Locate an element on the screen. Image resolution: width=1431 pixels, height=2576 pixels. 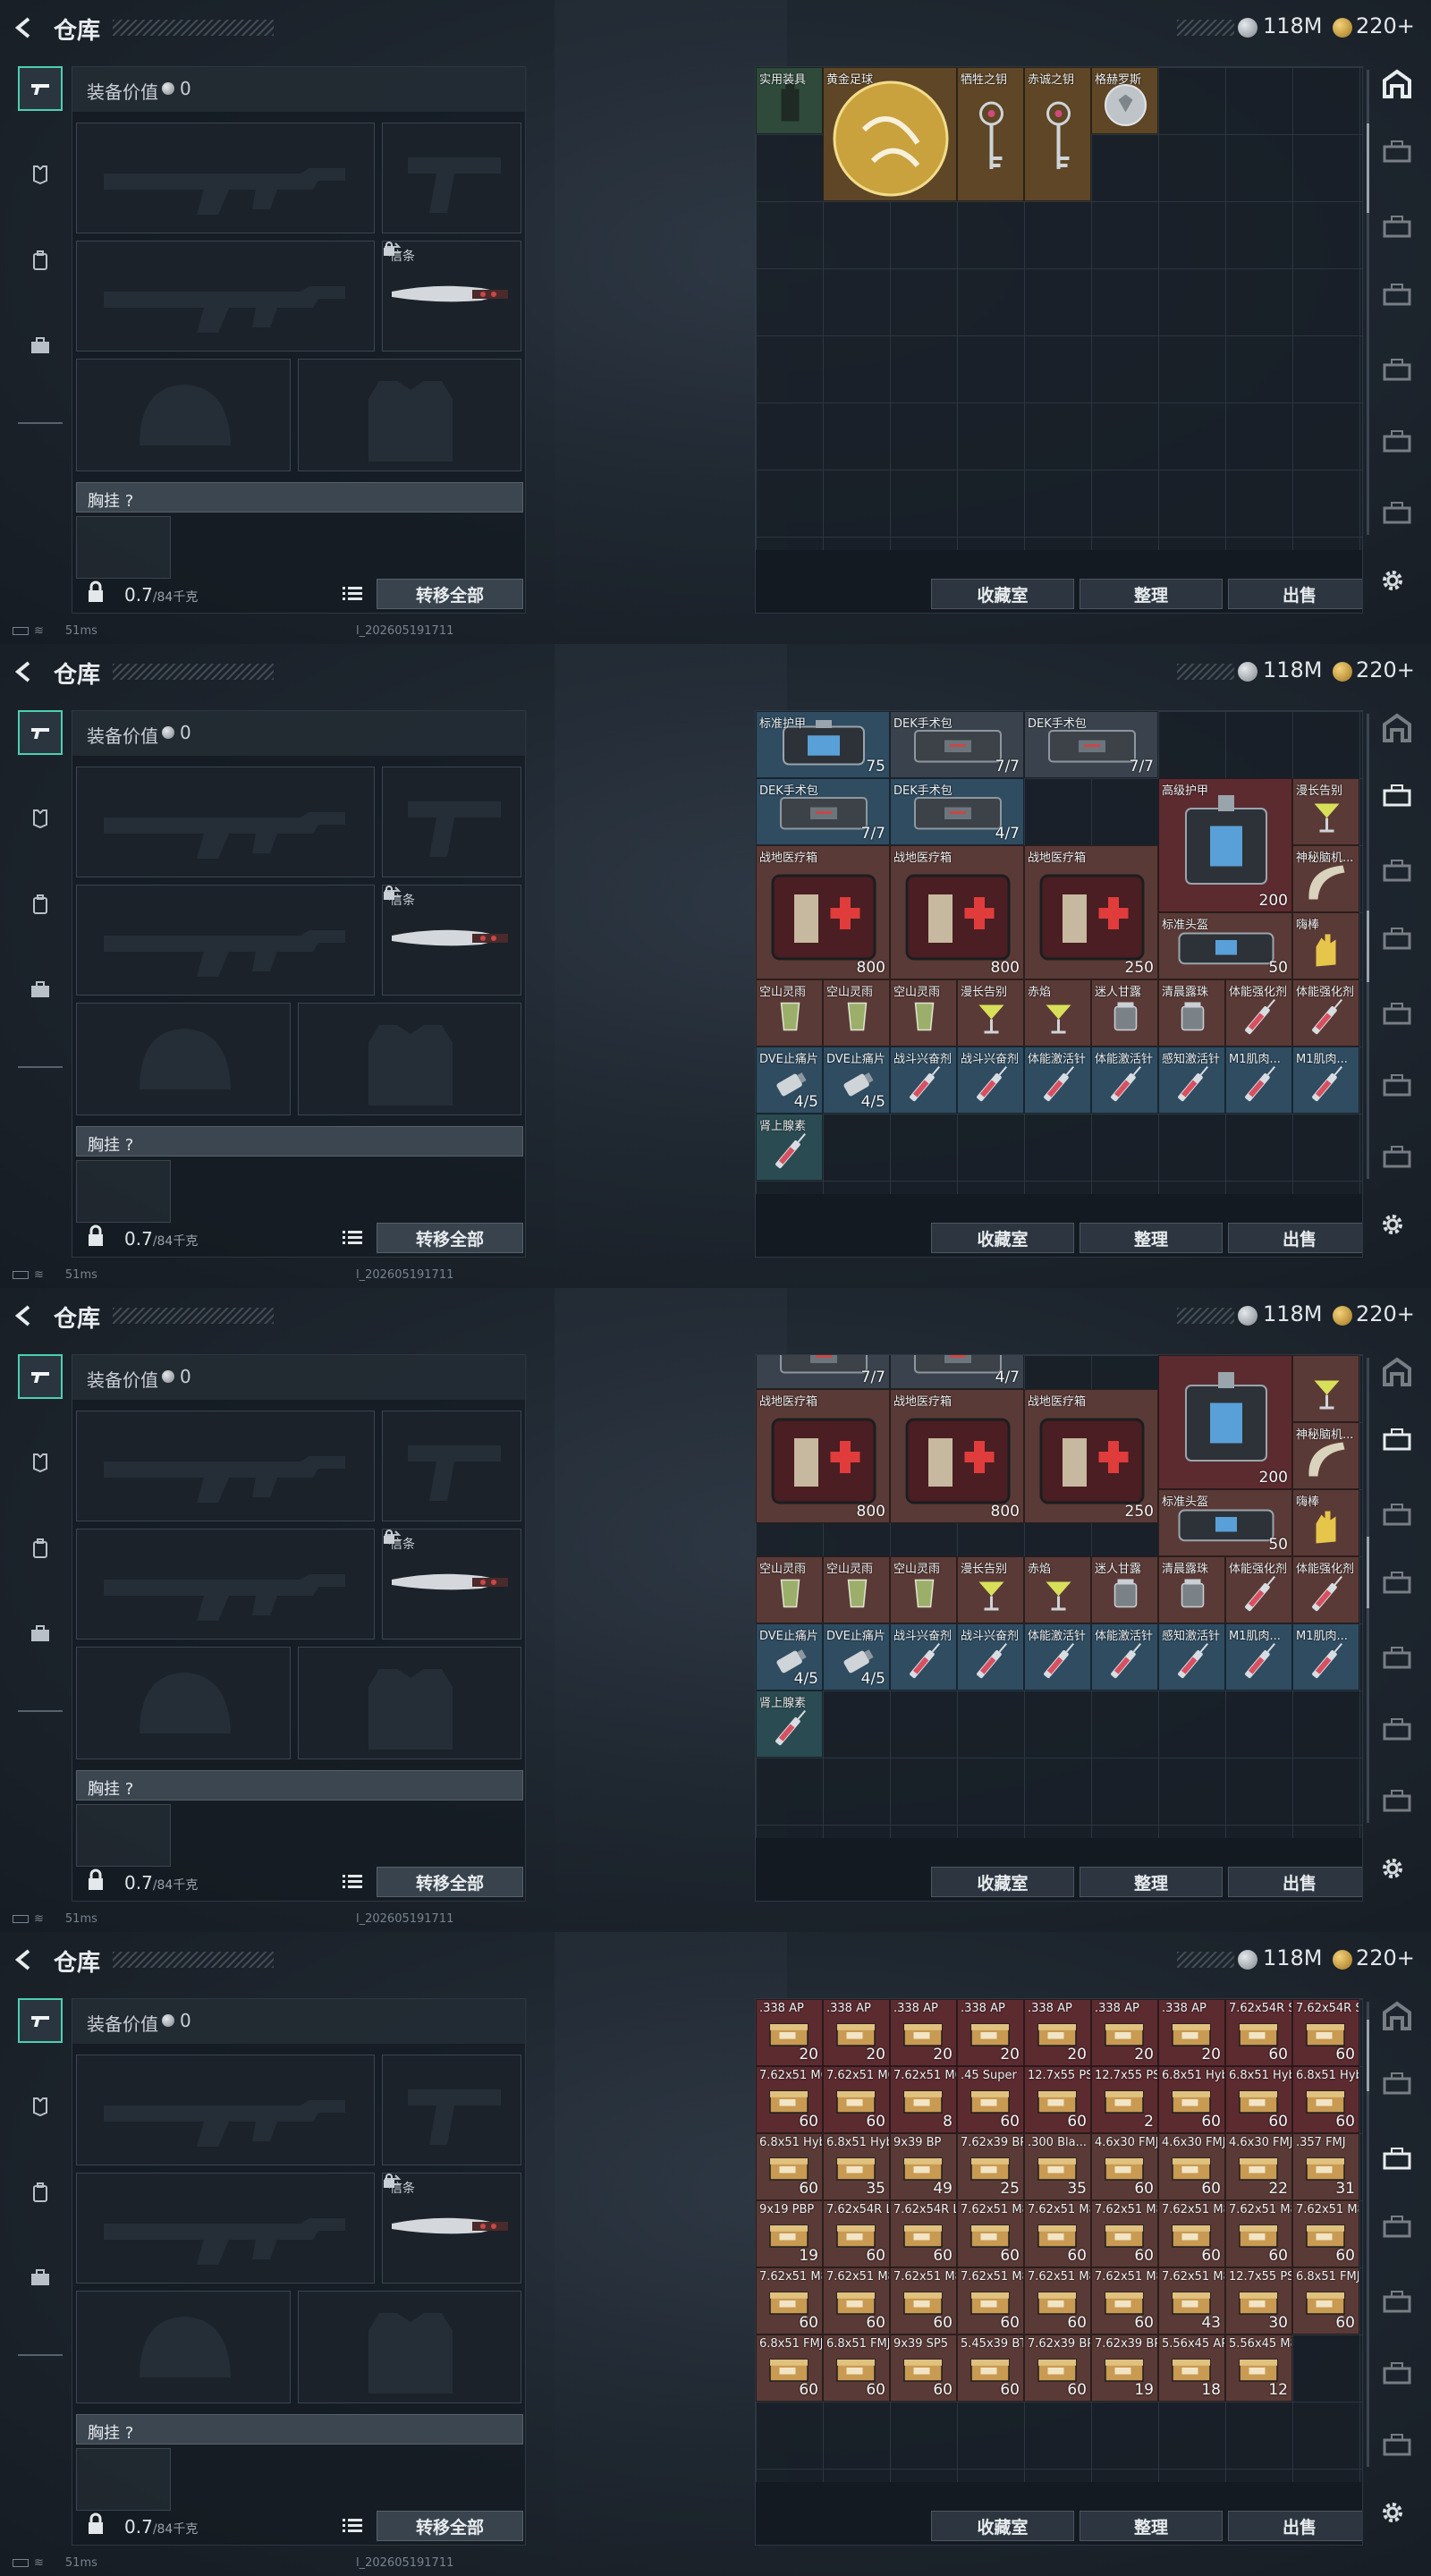
storage-item: DEK手术包 4/7 is located at coordinates (957, 811).